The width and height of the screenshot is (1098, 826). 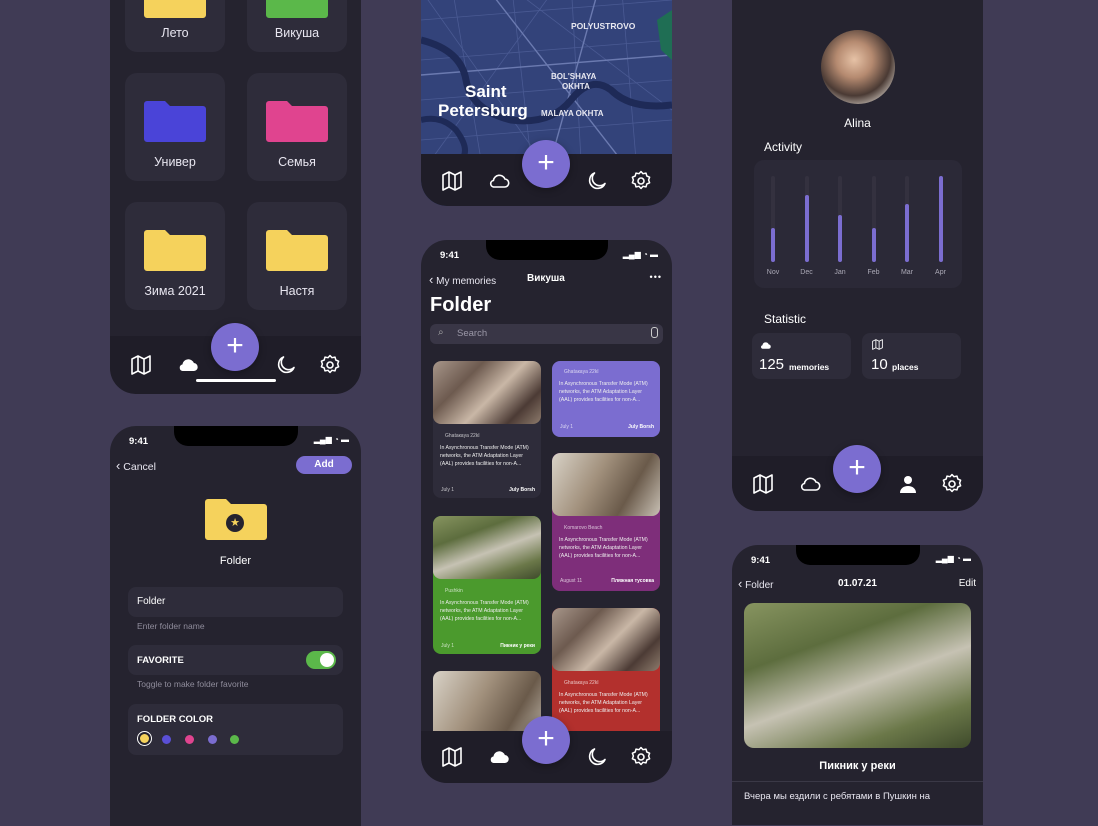 What do you see at coordinates (234, 739) in the screenshot?
I see `color-swatch-green` at bounding box center [234, 739].